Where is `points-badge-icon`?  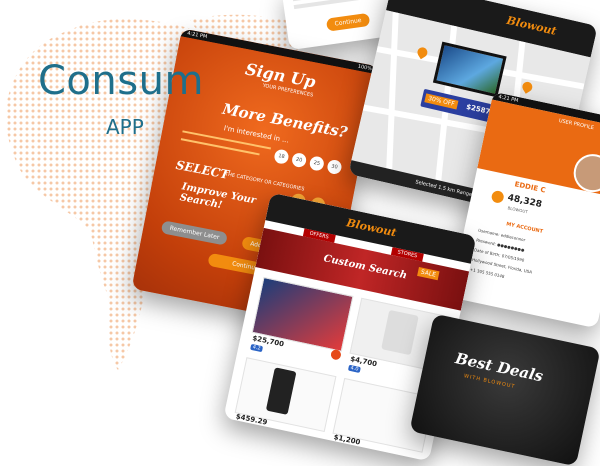
points-badge-icon is located at coordinates (497, 196).